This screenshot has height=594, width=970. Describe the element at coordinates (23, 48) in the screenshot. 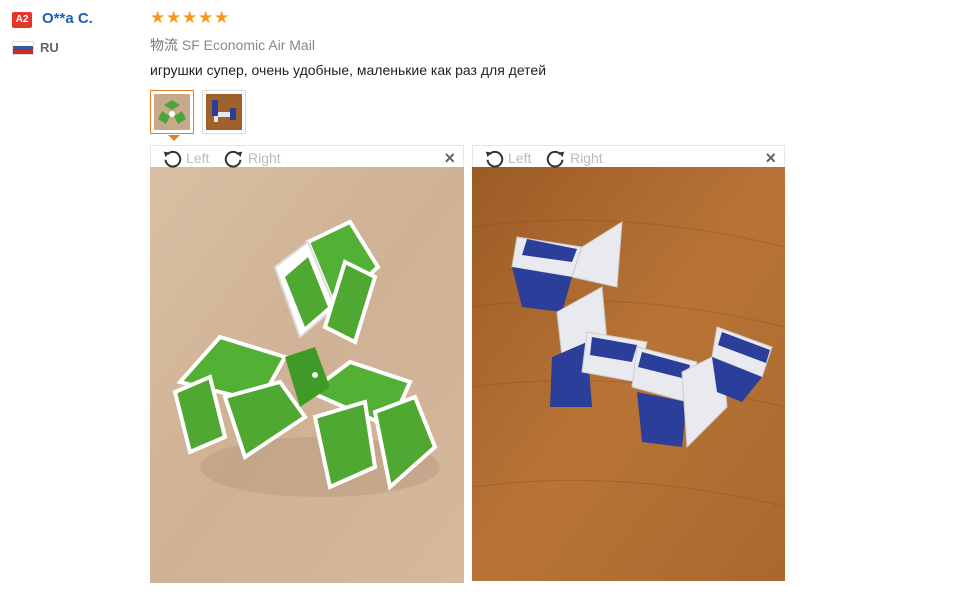

I see `russia-flag-icon` at that location.